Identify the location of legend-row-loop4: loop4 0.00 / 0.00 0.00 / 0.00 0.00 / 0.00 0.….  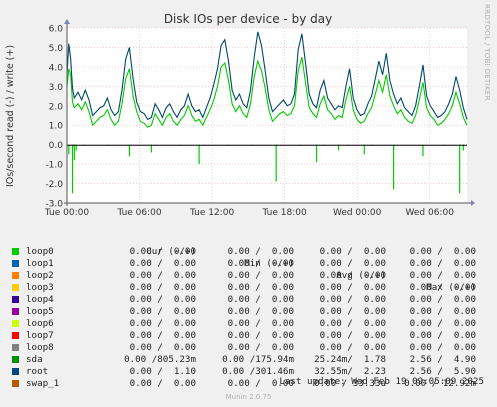
(252, 300).